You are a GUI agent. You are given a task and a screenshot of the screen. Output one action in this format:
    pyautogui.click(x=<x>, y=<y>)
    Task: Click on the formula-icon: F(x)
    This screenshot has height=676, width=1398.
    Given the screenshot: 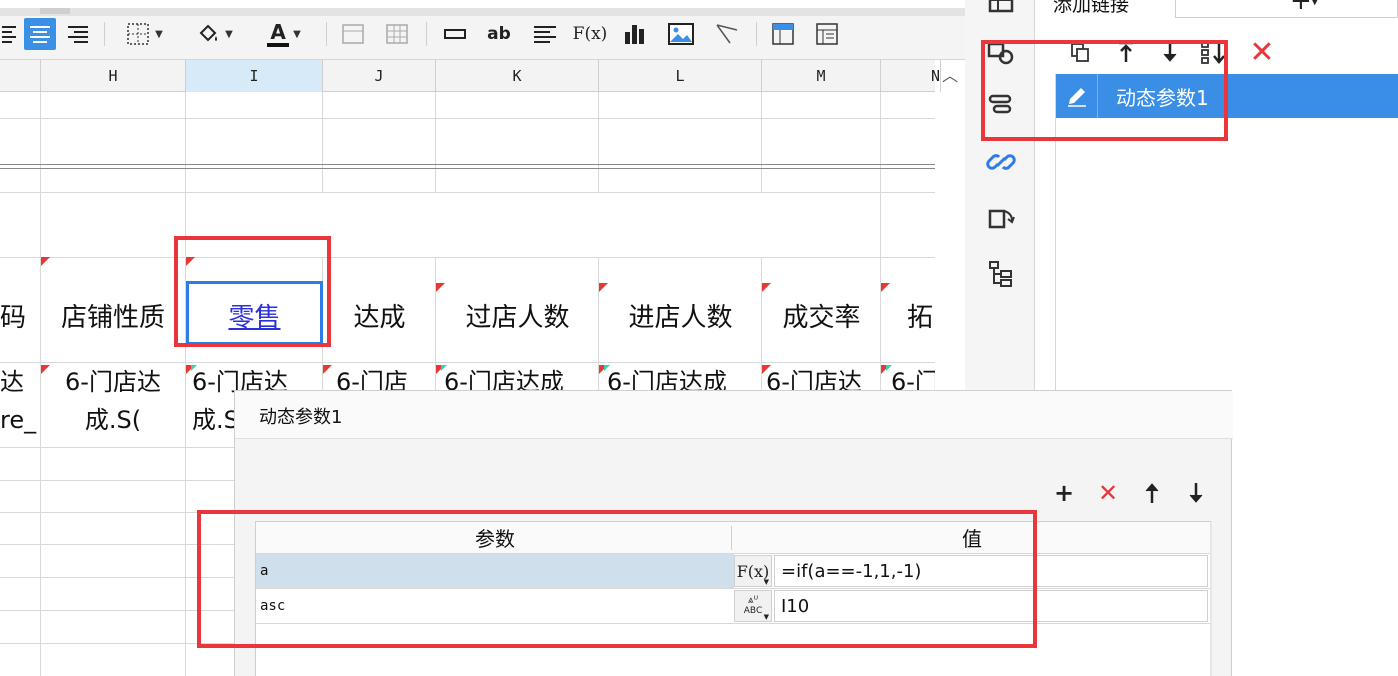 What is the action you would take?
    pyautogui.click(x=590, y=34)
    